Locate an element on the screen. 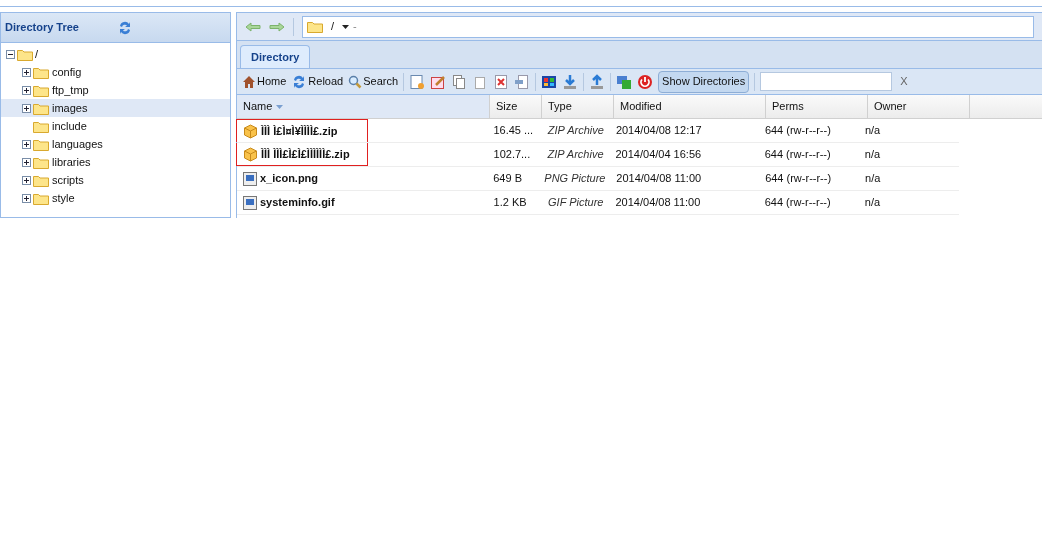  column-header: Modified is located at coordinates (690, 106).